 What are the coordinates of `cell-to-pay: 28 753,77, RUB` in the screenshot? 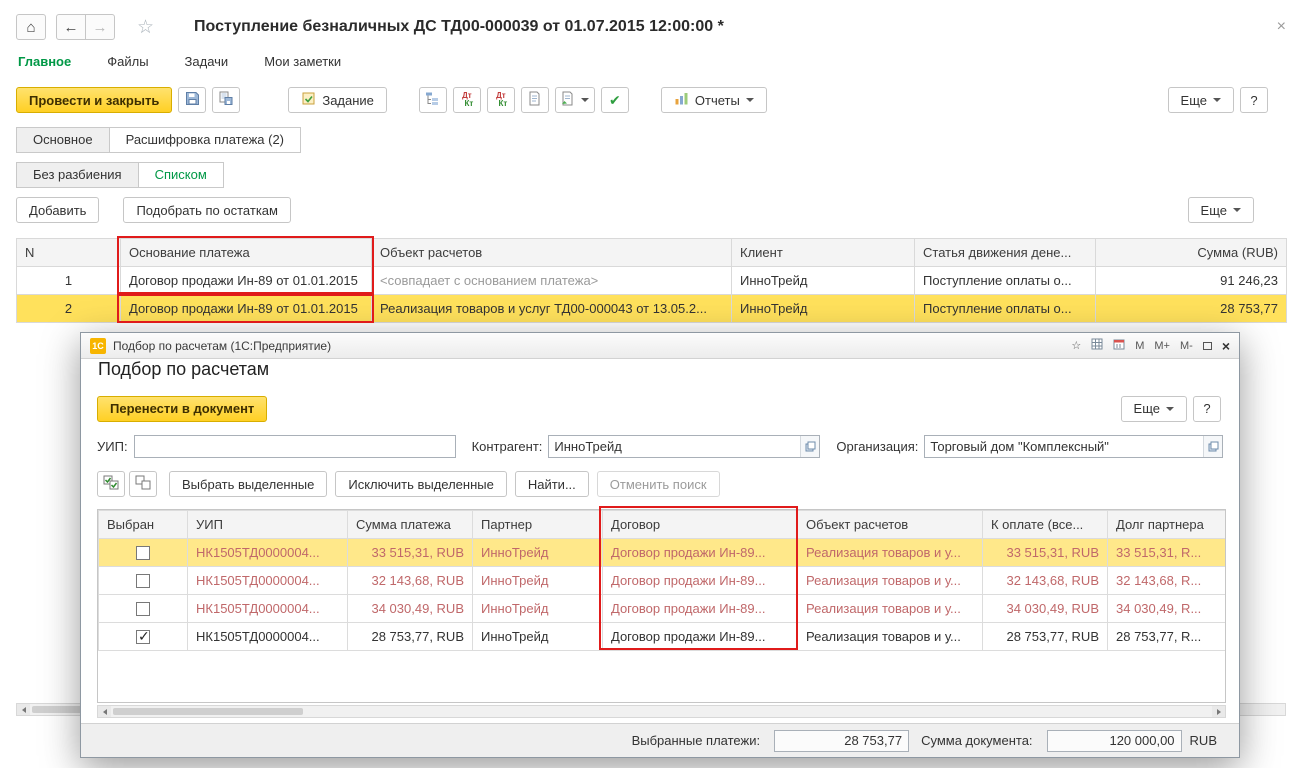 It's located at (1045, 636).